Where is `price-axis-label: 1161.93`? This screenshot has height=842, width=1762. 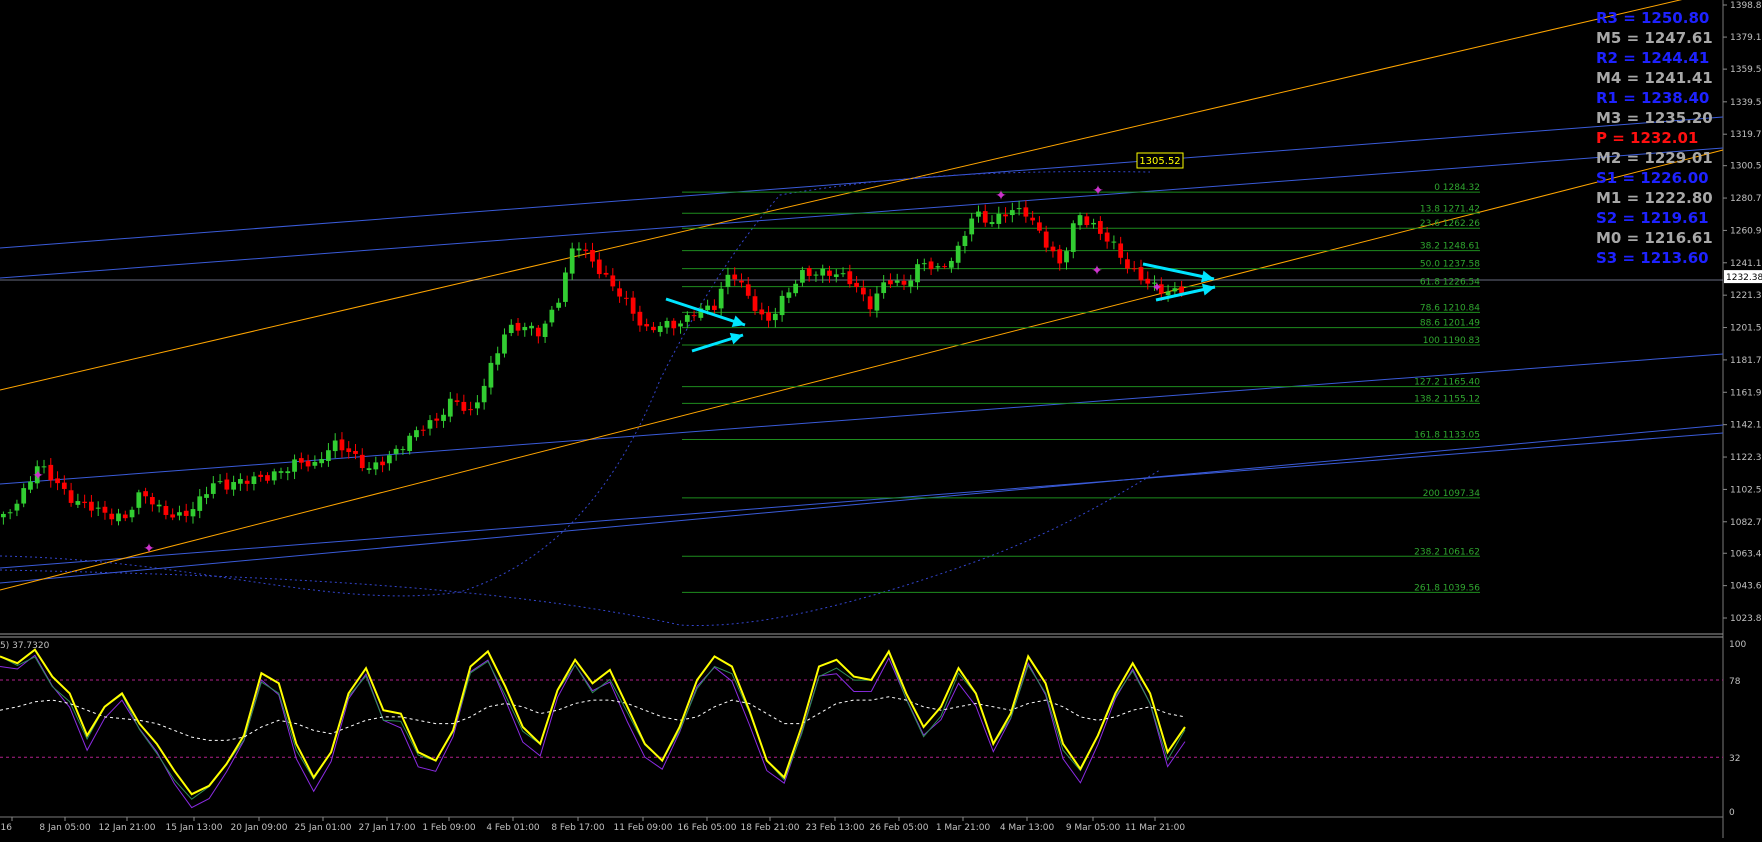 price-axis-label: 1161.93 is located at coordinates (1746, 393).